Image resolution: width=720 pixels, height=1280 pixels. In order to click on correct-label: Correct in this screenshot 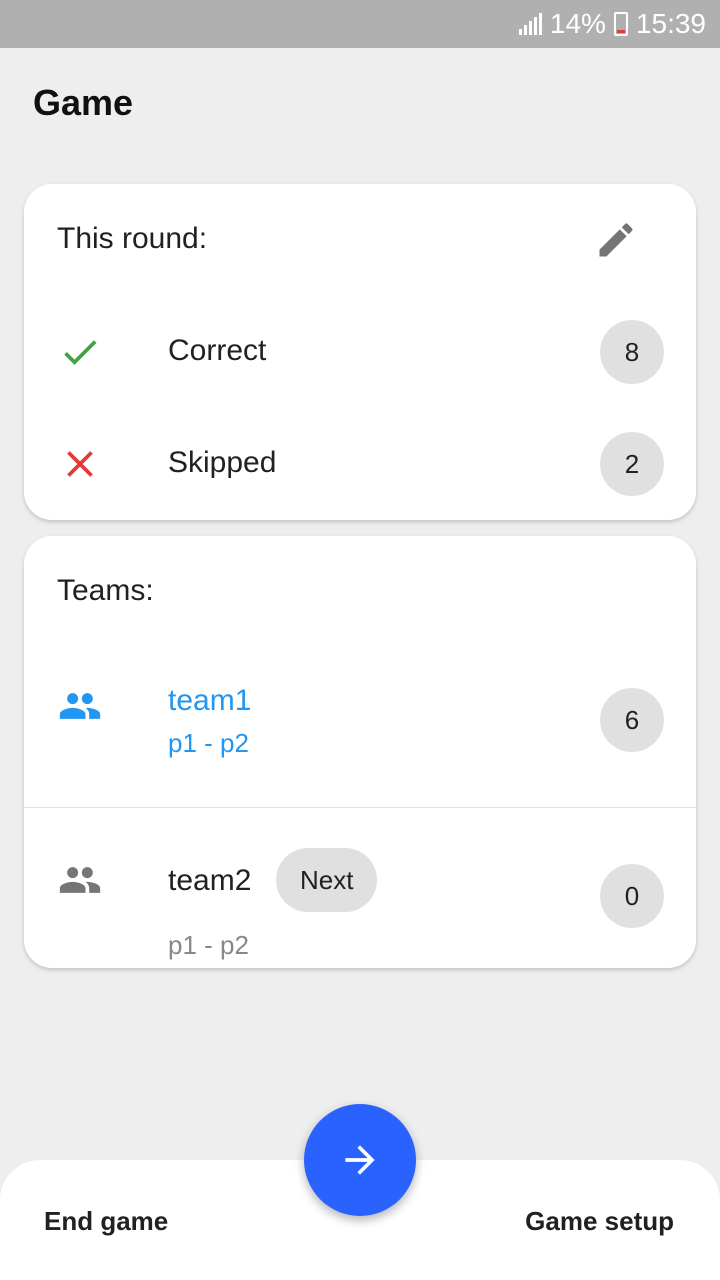, I will do `click(217, 350)`.